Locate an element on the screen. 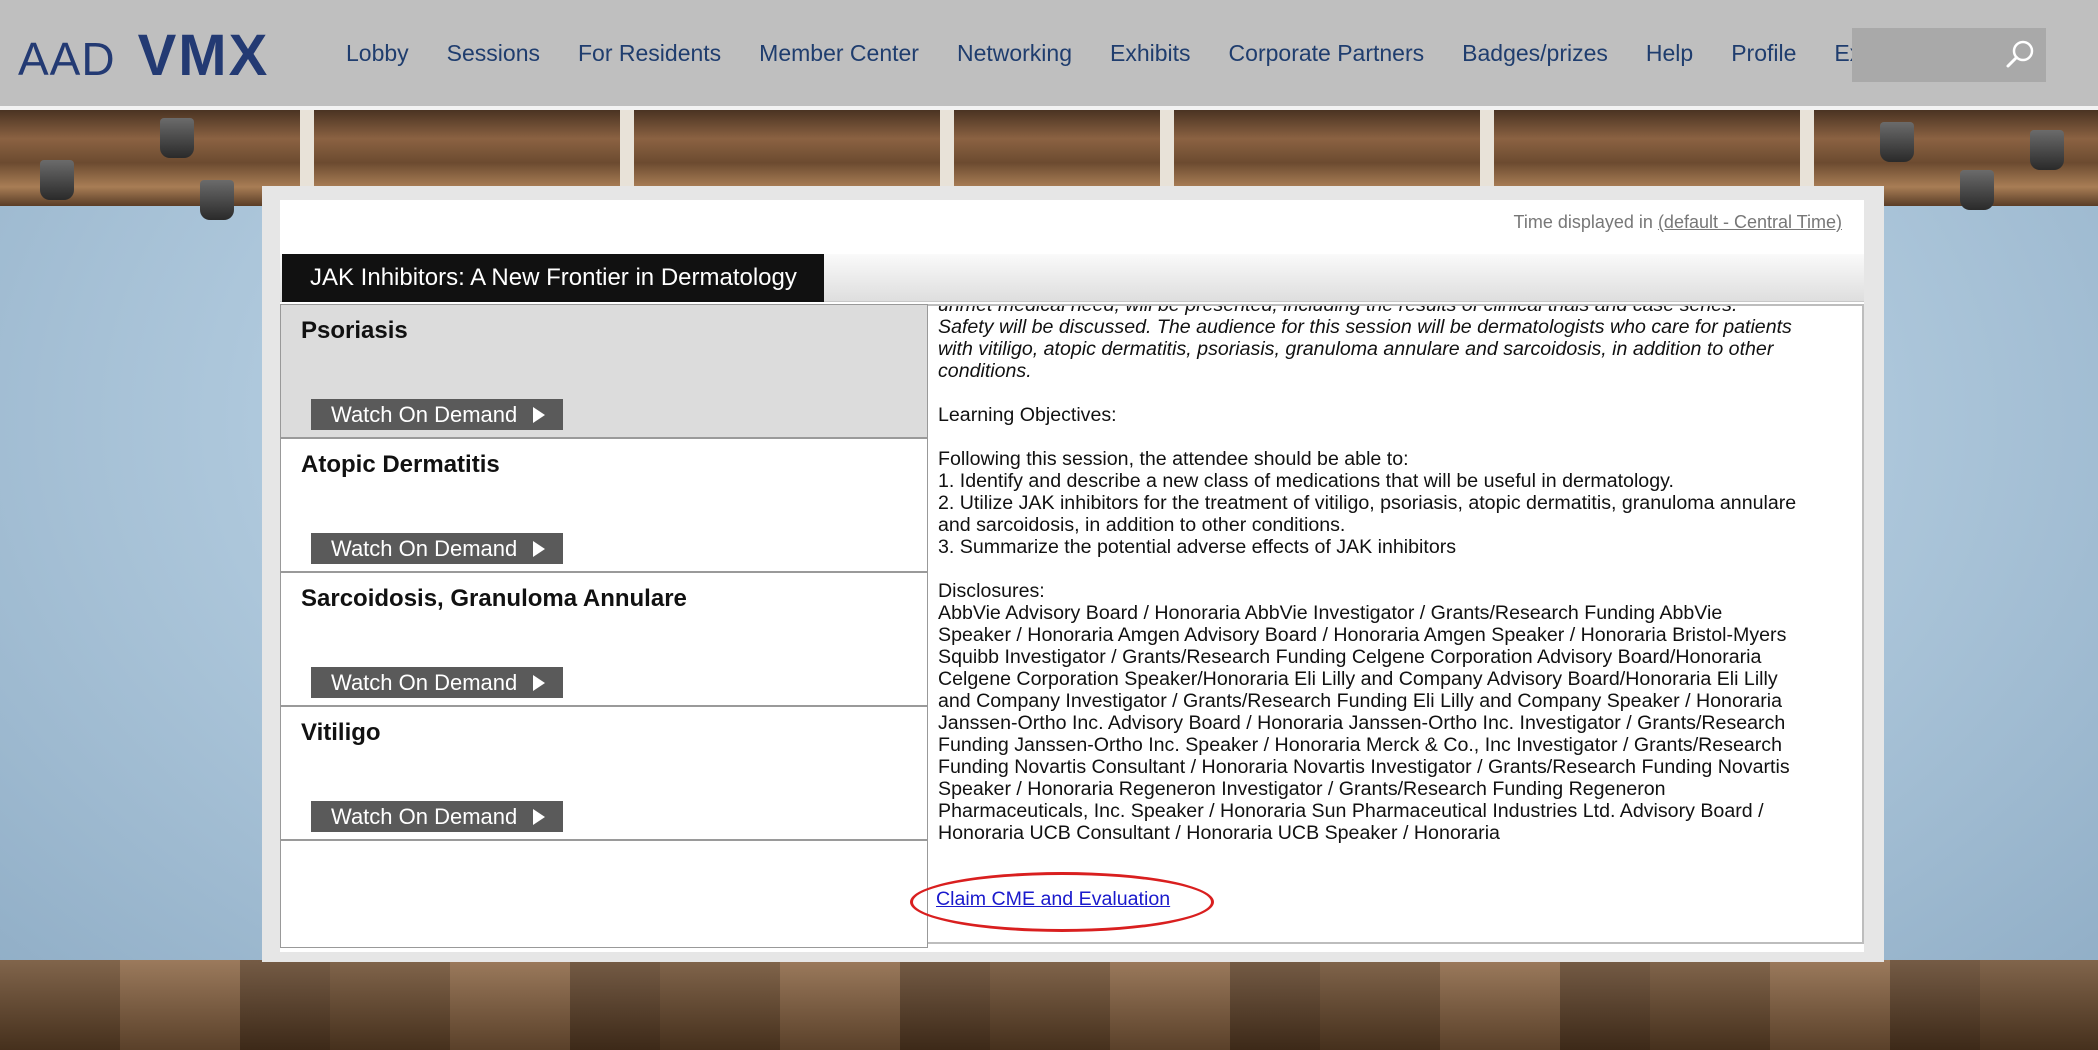  stage-floor is located at coordinates (1049, 1005).